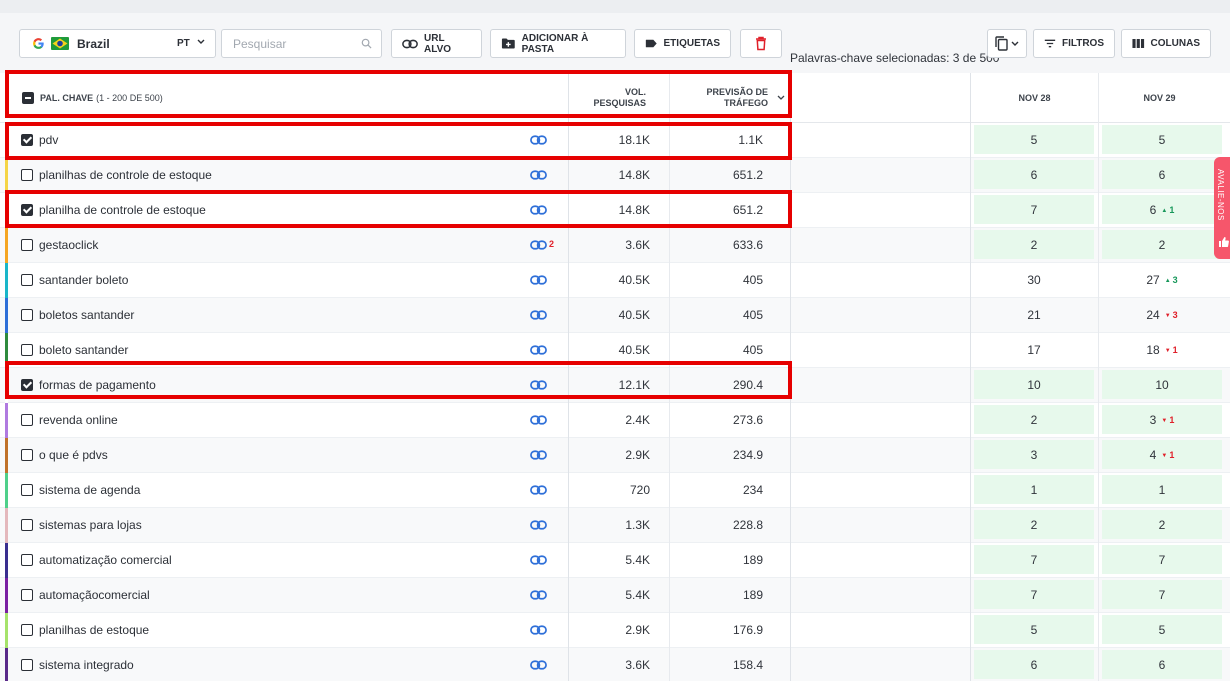 This screenshot has height=681, width=1230. Describe the element at coordinates (83, 280) in the screenshot. I see `keyword-text: santander boleto` at that location.